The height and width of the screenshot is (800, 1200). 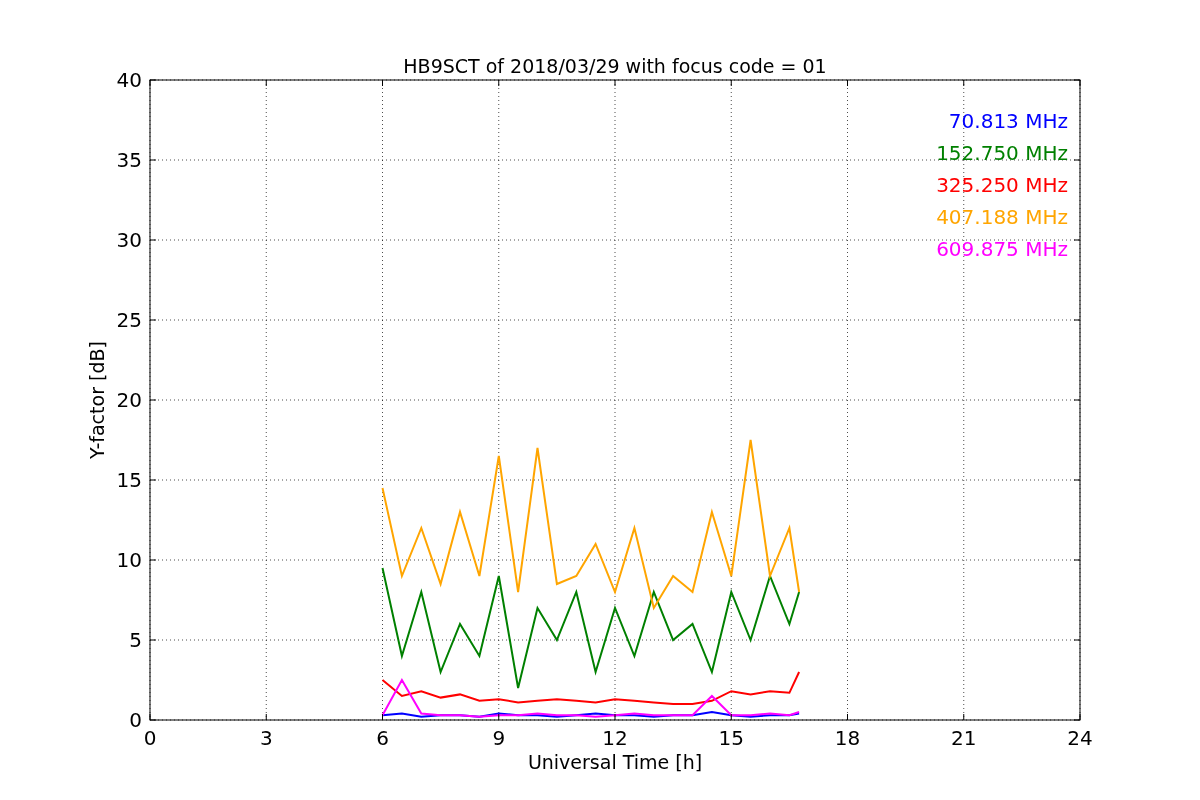 I want to click on y-tick-label: 25, so click(x=129, y=320).